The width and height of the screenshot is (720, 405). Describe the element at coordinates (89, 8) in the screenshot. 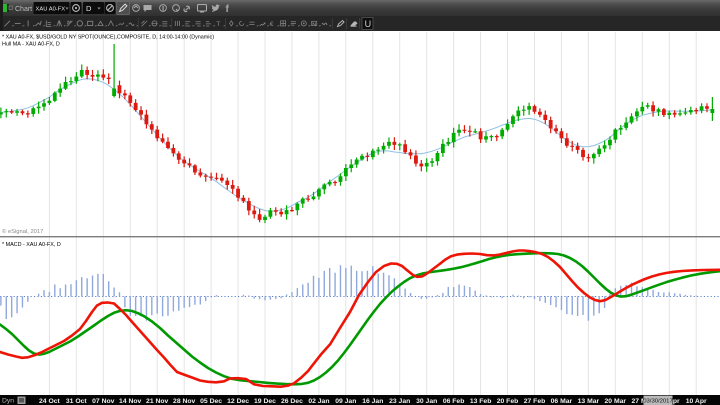

I see `svg-text: D` at that location.